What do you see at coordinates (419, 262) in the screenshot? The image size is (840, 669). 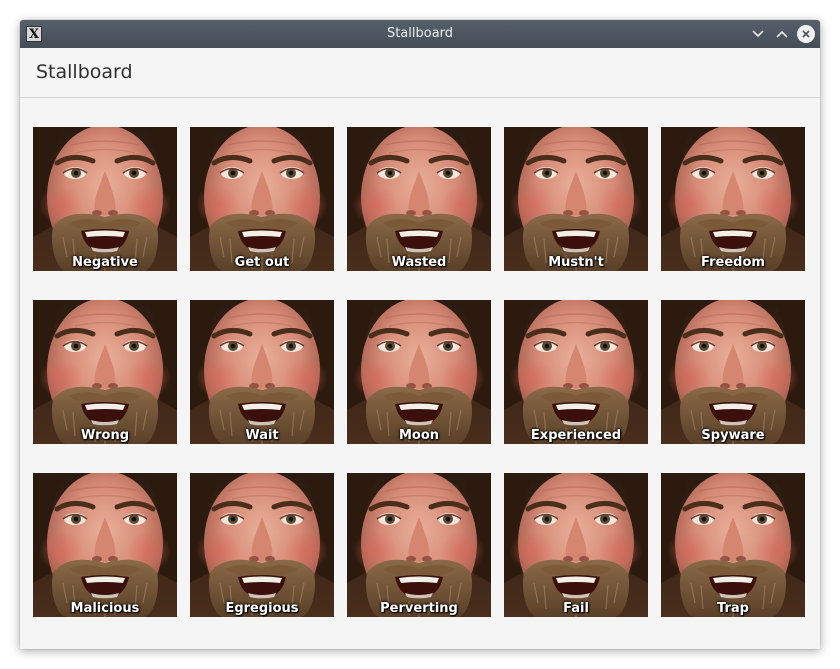 I see `tile-label: Wasted` at bounding box center [419, 262].